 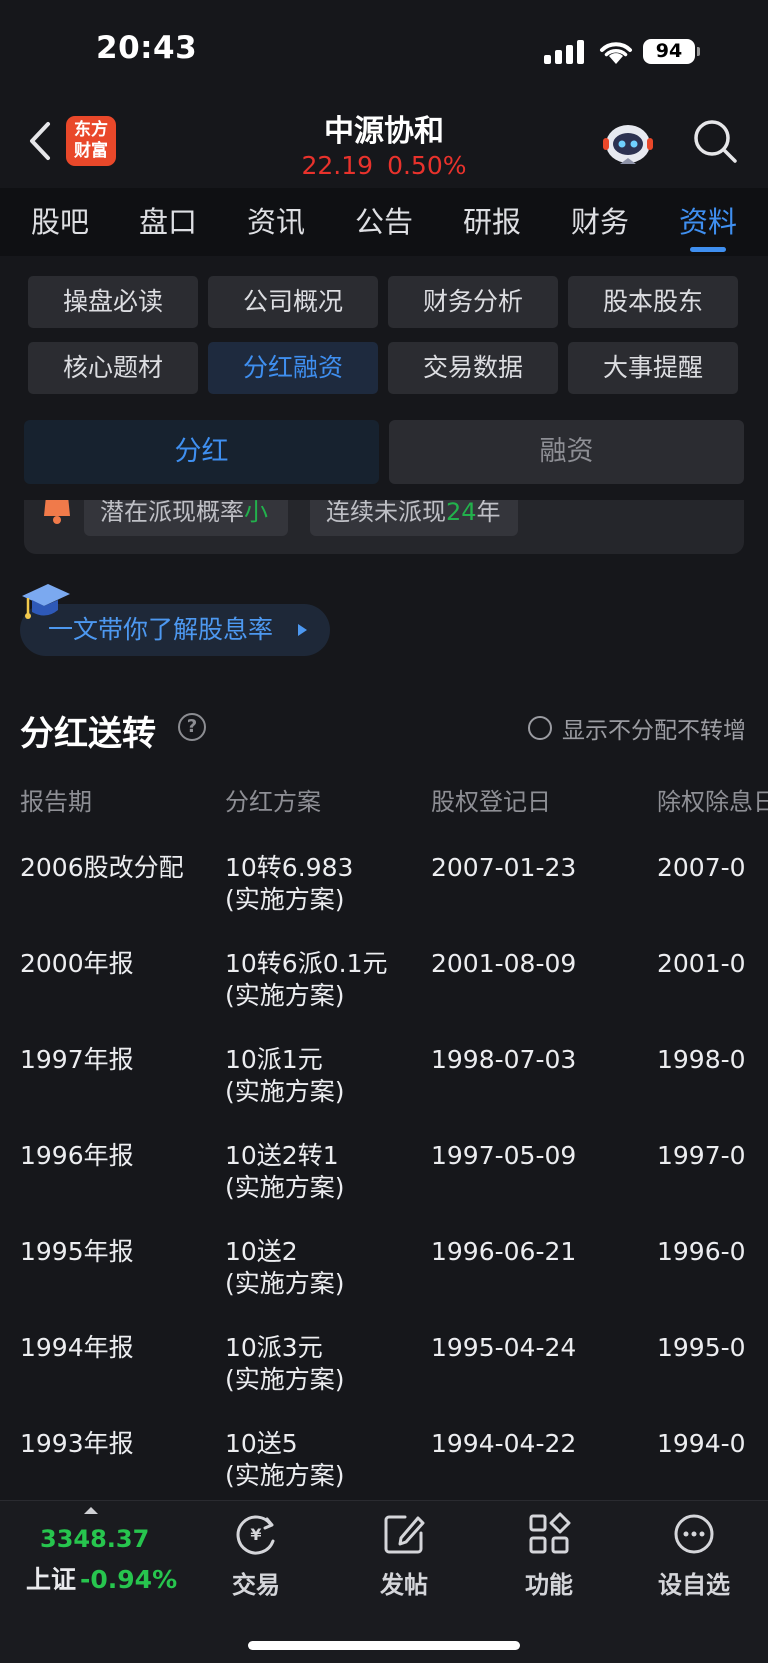 I want to click on row-ex-date: 1994-0, so click(x=701, y=1443).